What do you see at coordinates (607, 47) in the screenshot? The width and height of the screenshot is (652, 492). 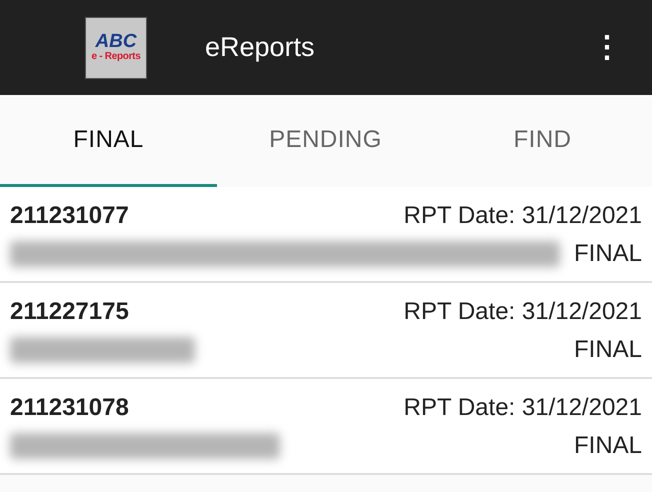 I see `overflow-menu-button: ⋮` at bounding box center [607, 47].